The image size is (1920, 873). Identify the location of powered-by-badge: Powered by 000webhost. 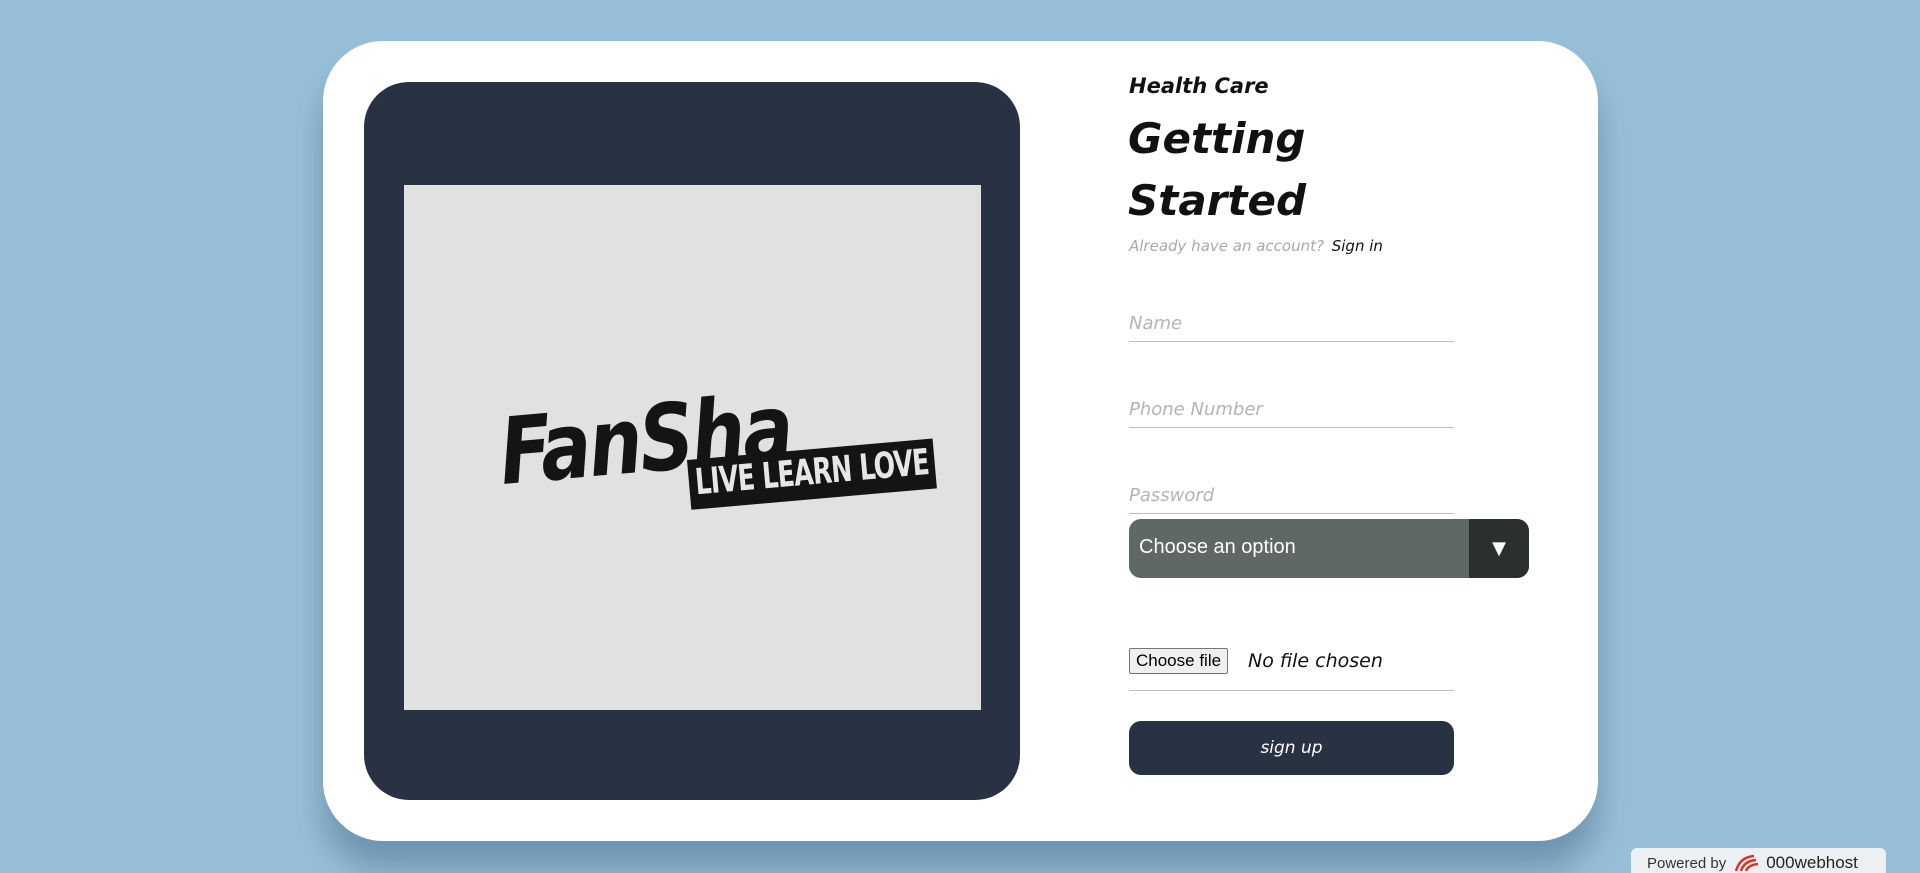
(1758, 860).